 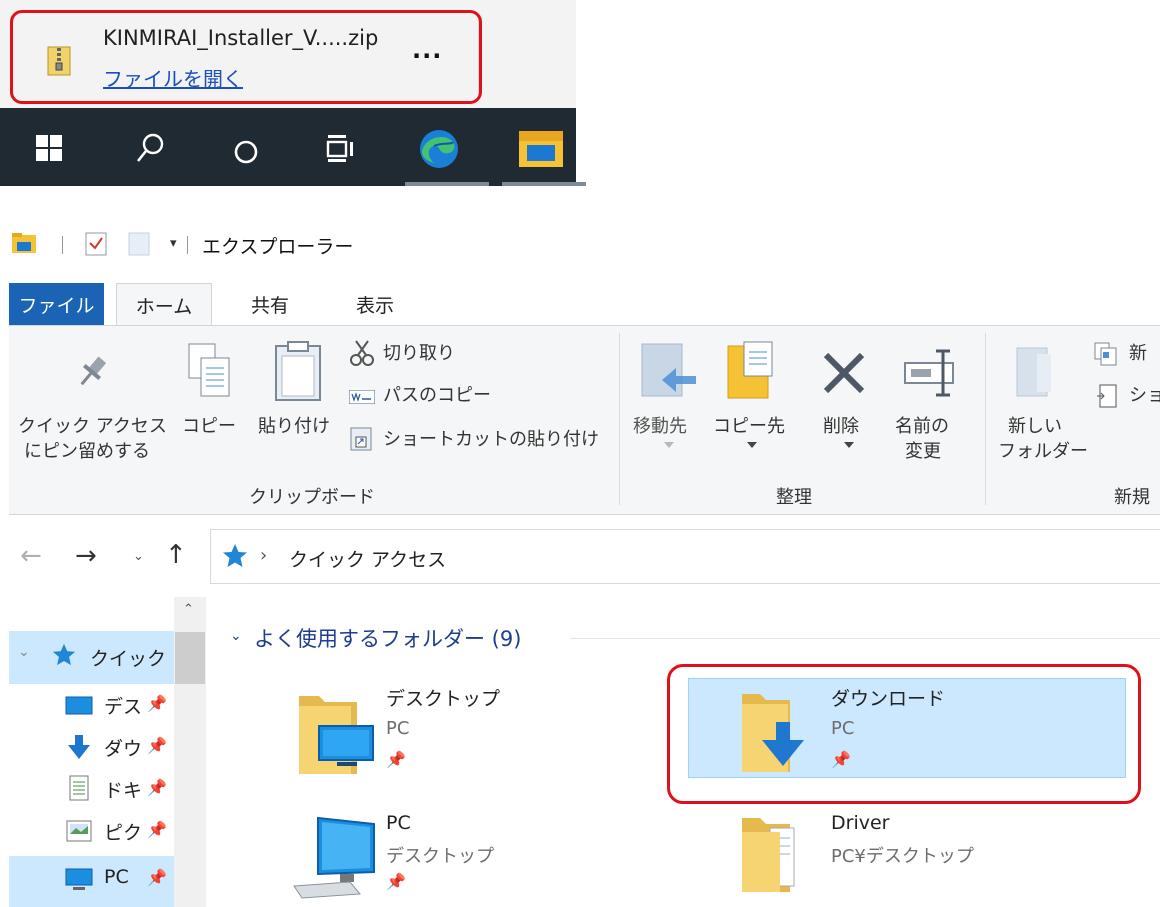 I want to click on customize-toolbar-icon: ▾, so click(x=173, y=243).